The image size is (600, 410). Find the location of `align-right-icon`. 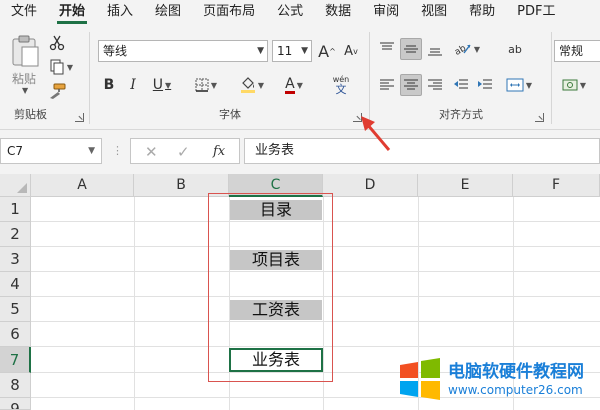

align-right-icon is located at coordinates (435, 84).